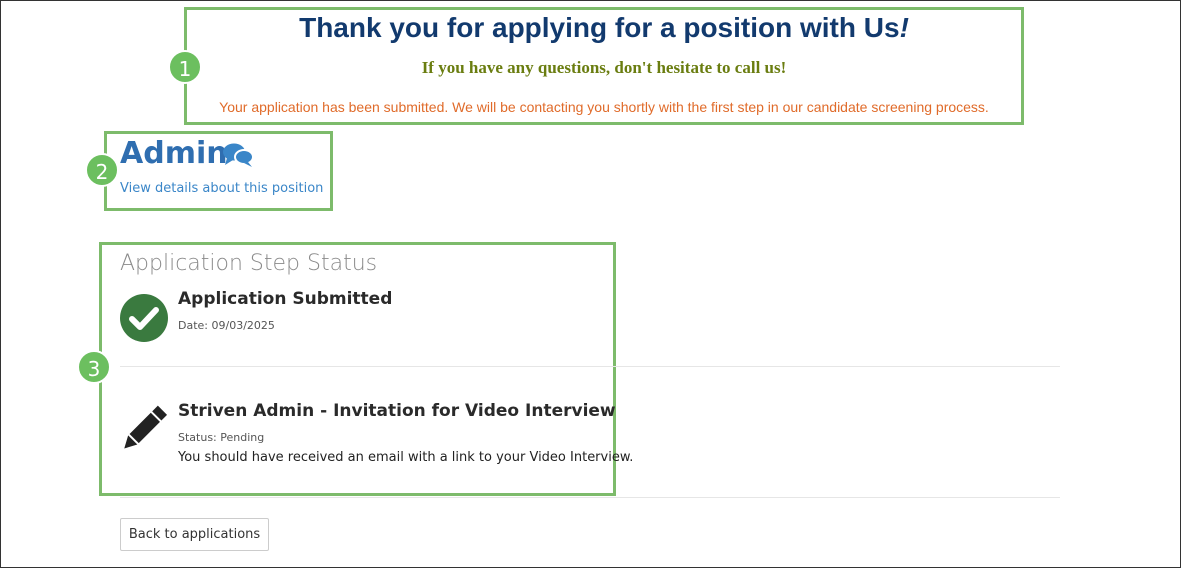 Image resolution: width=1181 pixels, height=568 pixels. What do you see at coordinates (102, 170) in the screenshot?
I see `callout-badge-2: 2` at bounding box center [102, 170].